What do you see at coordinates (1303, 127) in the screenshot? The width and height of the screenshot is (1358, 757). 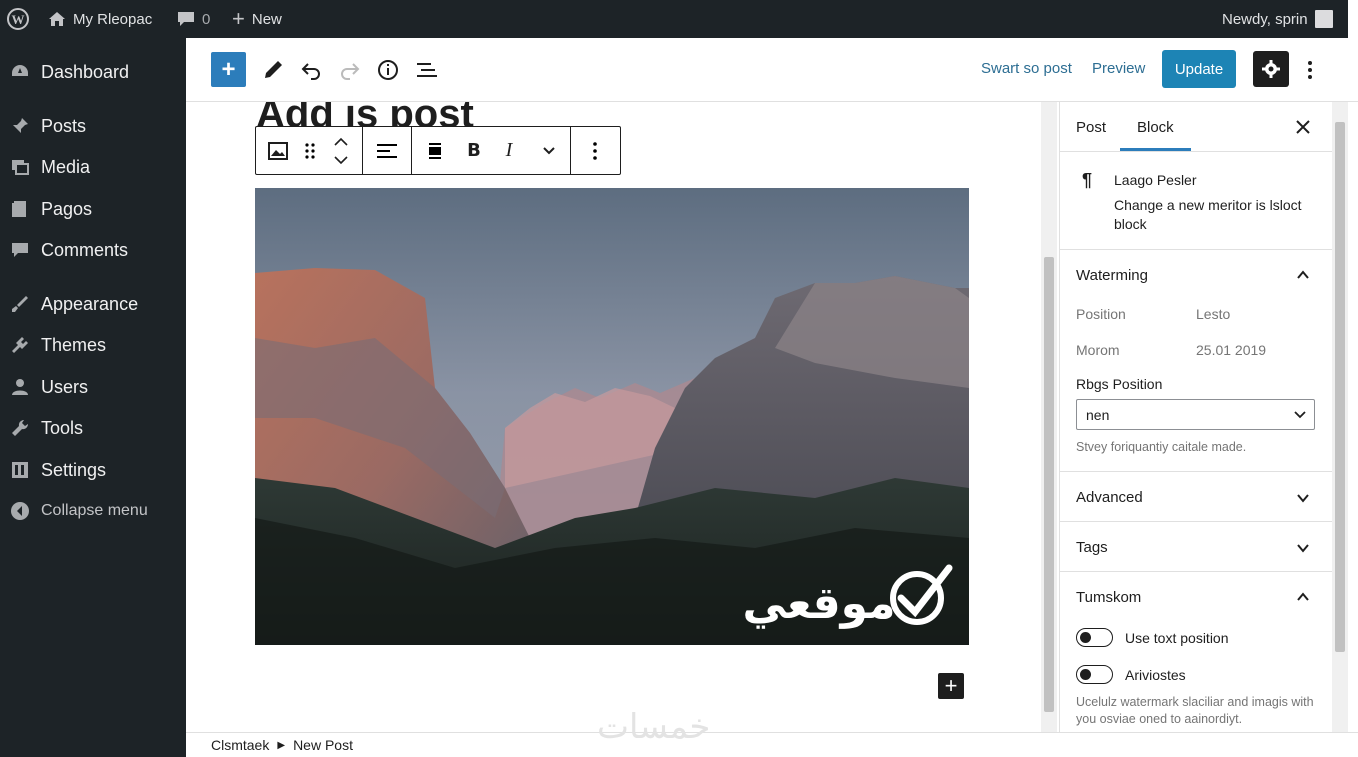 I see `close-sidebar-button` at bounding box center [1303, 127].